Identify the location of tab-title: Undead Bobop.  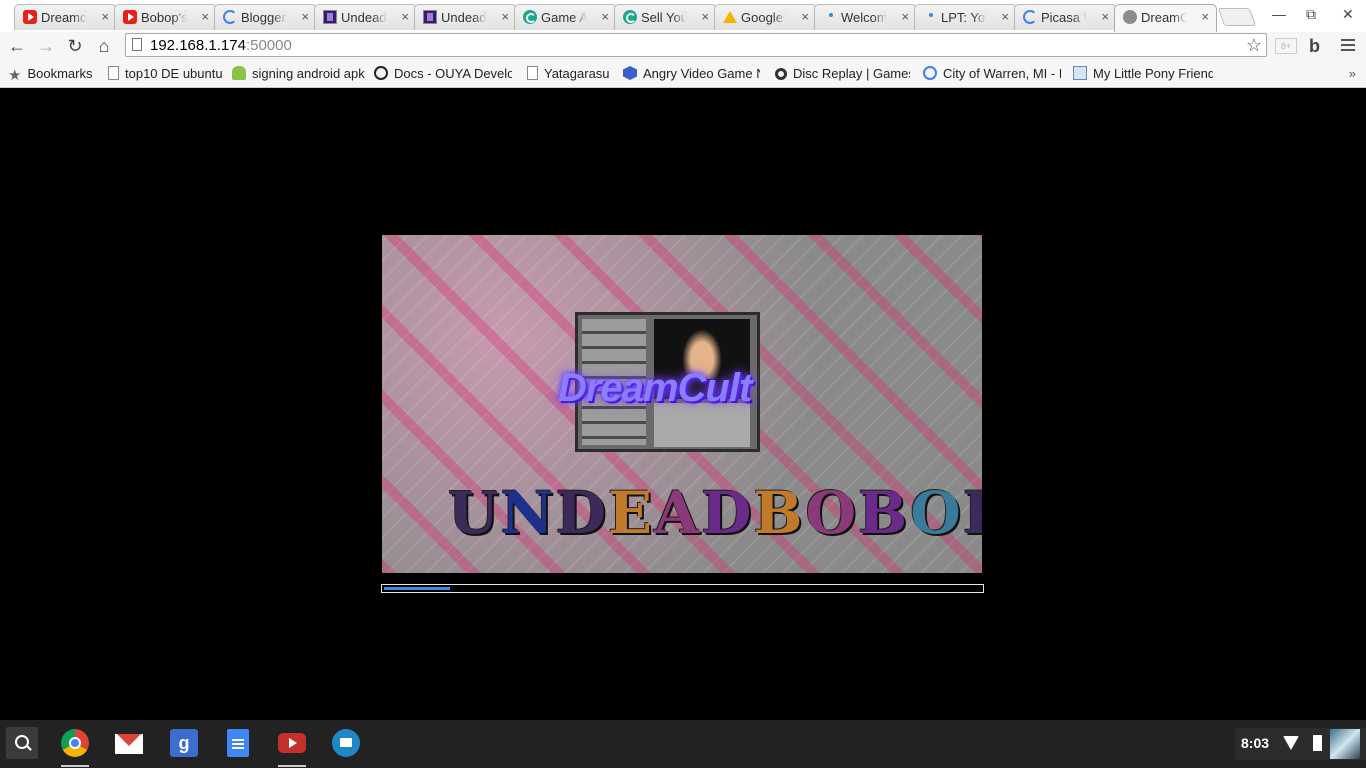
(464, 17).